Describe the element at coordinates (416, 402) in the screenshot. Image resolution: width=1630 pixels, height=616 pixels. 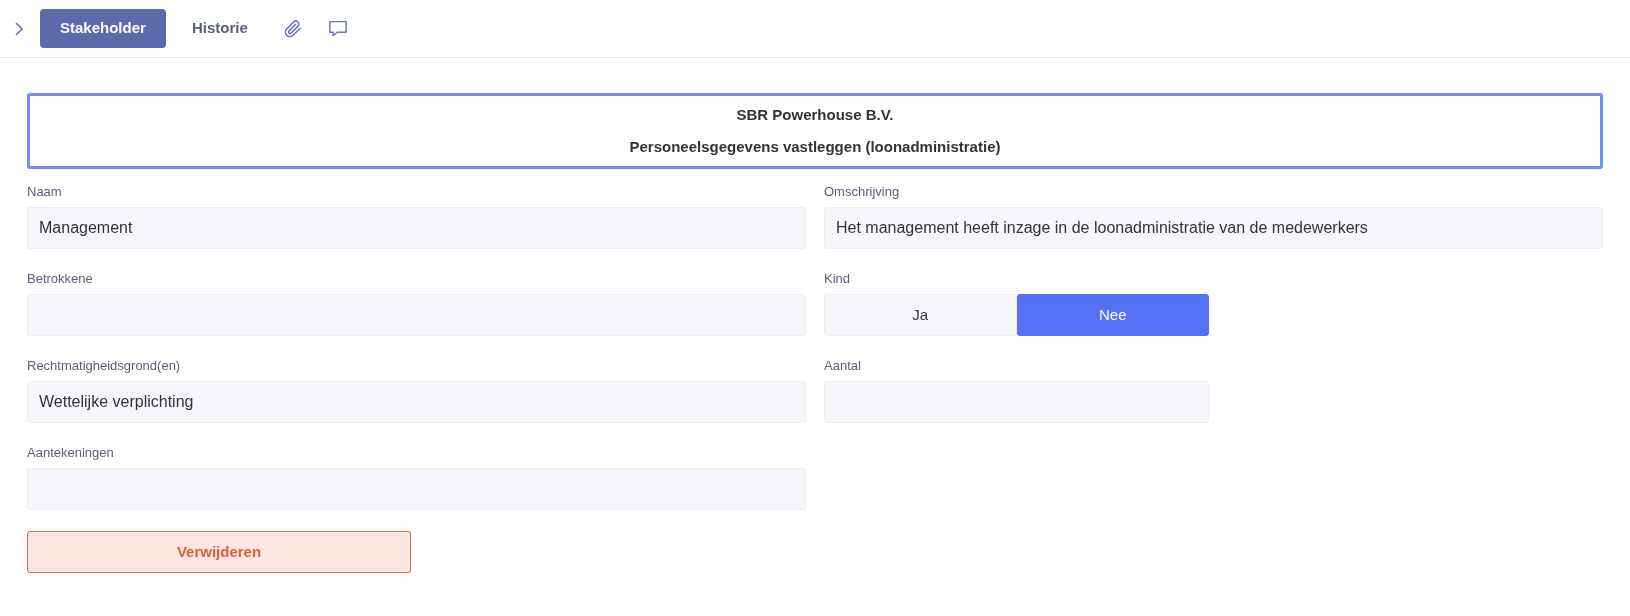
I see `input-field: Wettelijke verplichting` at that location.